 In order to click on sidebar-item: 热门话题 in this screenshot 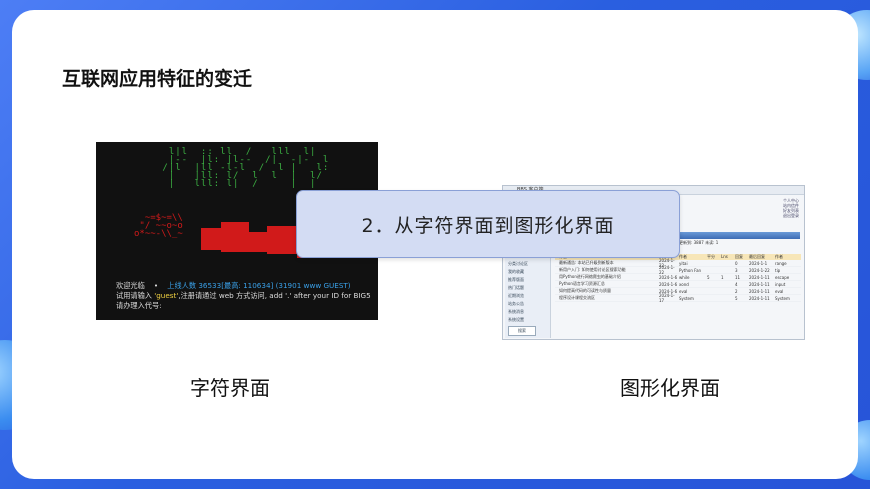, I will do `click(527, 288)`.